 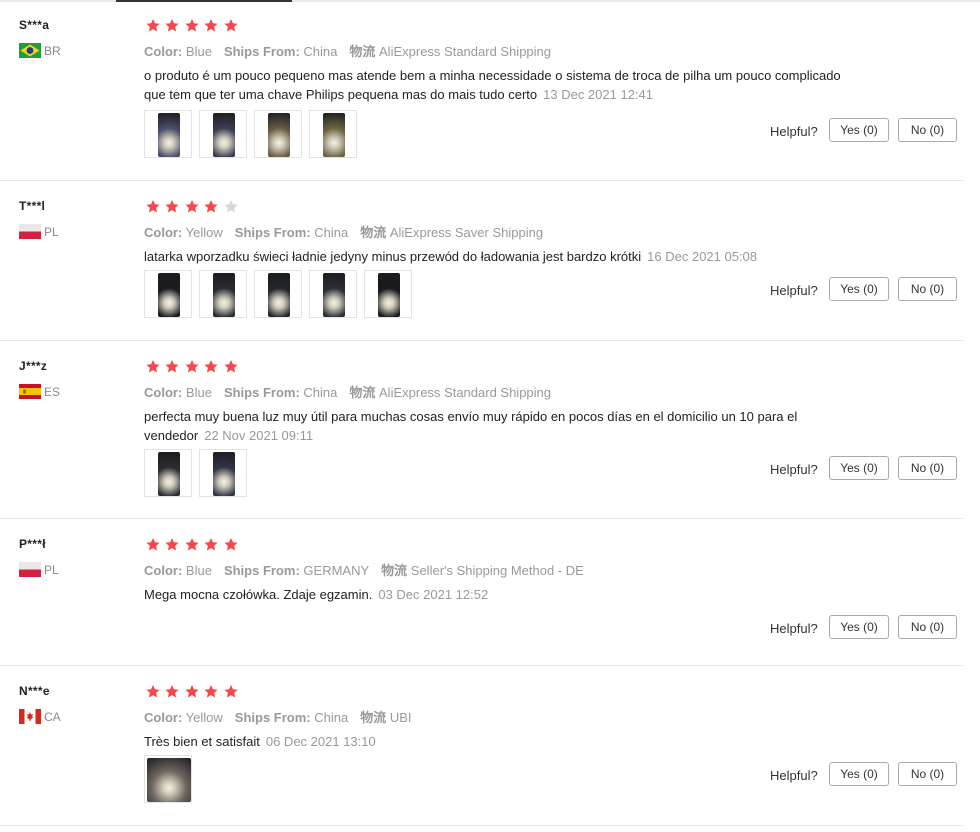 I want to click on ships-from-value: GERMANY, so click(x=336, y=570).